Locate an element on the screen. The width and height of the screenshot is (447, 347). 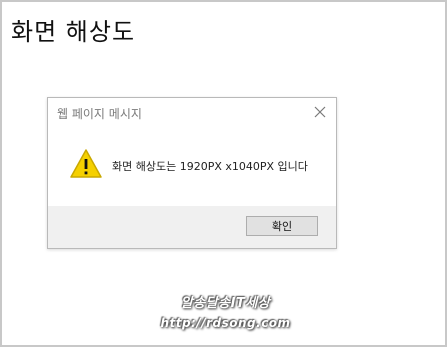
page-title: 화면 해상도 is located at coordinates (73, 32).